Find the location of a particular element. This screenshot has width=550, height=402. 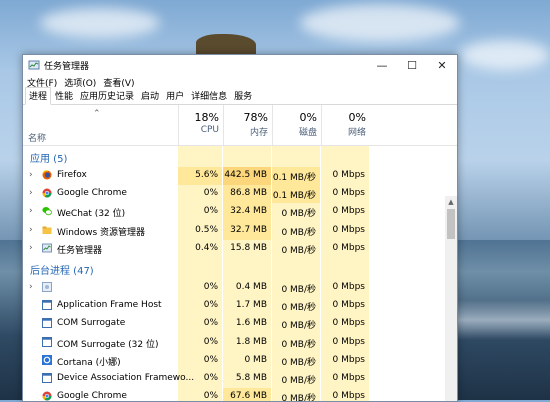

process-name: Cortana (小娜) is located at coordinates (89, 362).